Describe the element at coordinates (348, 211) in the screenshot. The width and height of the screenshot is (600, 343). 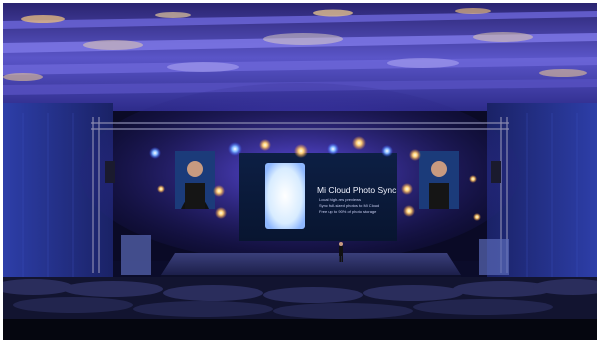
I see `slide-line-3: Free up to 90% of photo storage` at that location.